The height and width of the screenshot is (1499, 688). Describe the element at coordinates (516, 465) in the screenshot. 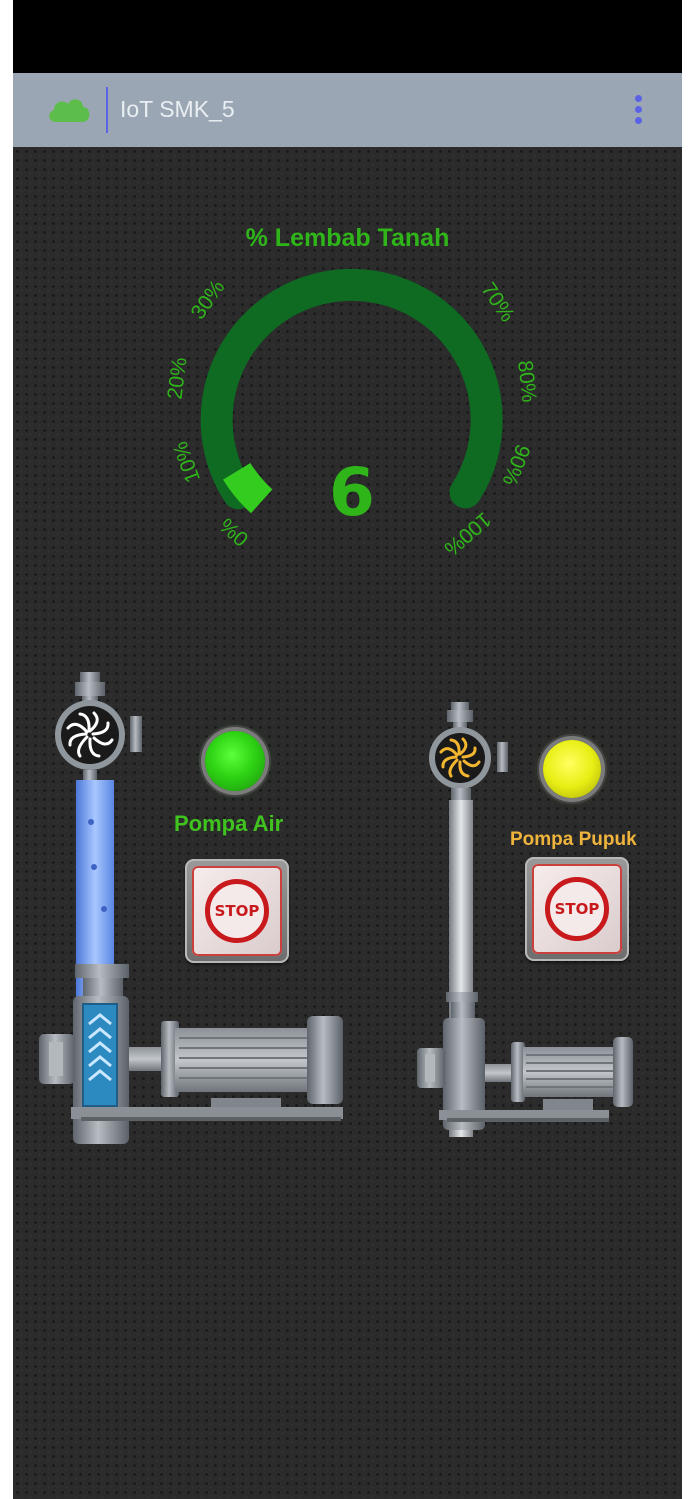

I see `gauge-tick-label: 90%` at that location.